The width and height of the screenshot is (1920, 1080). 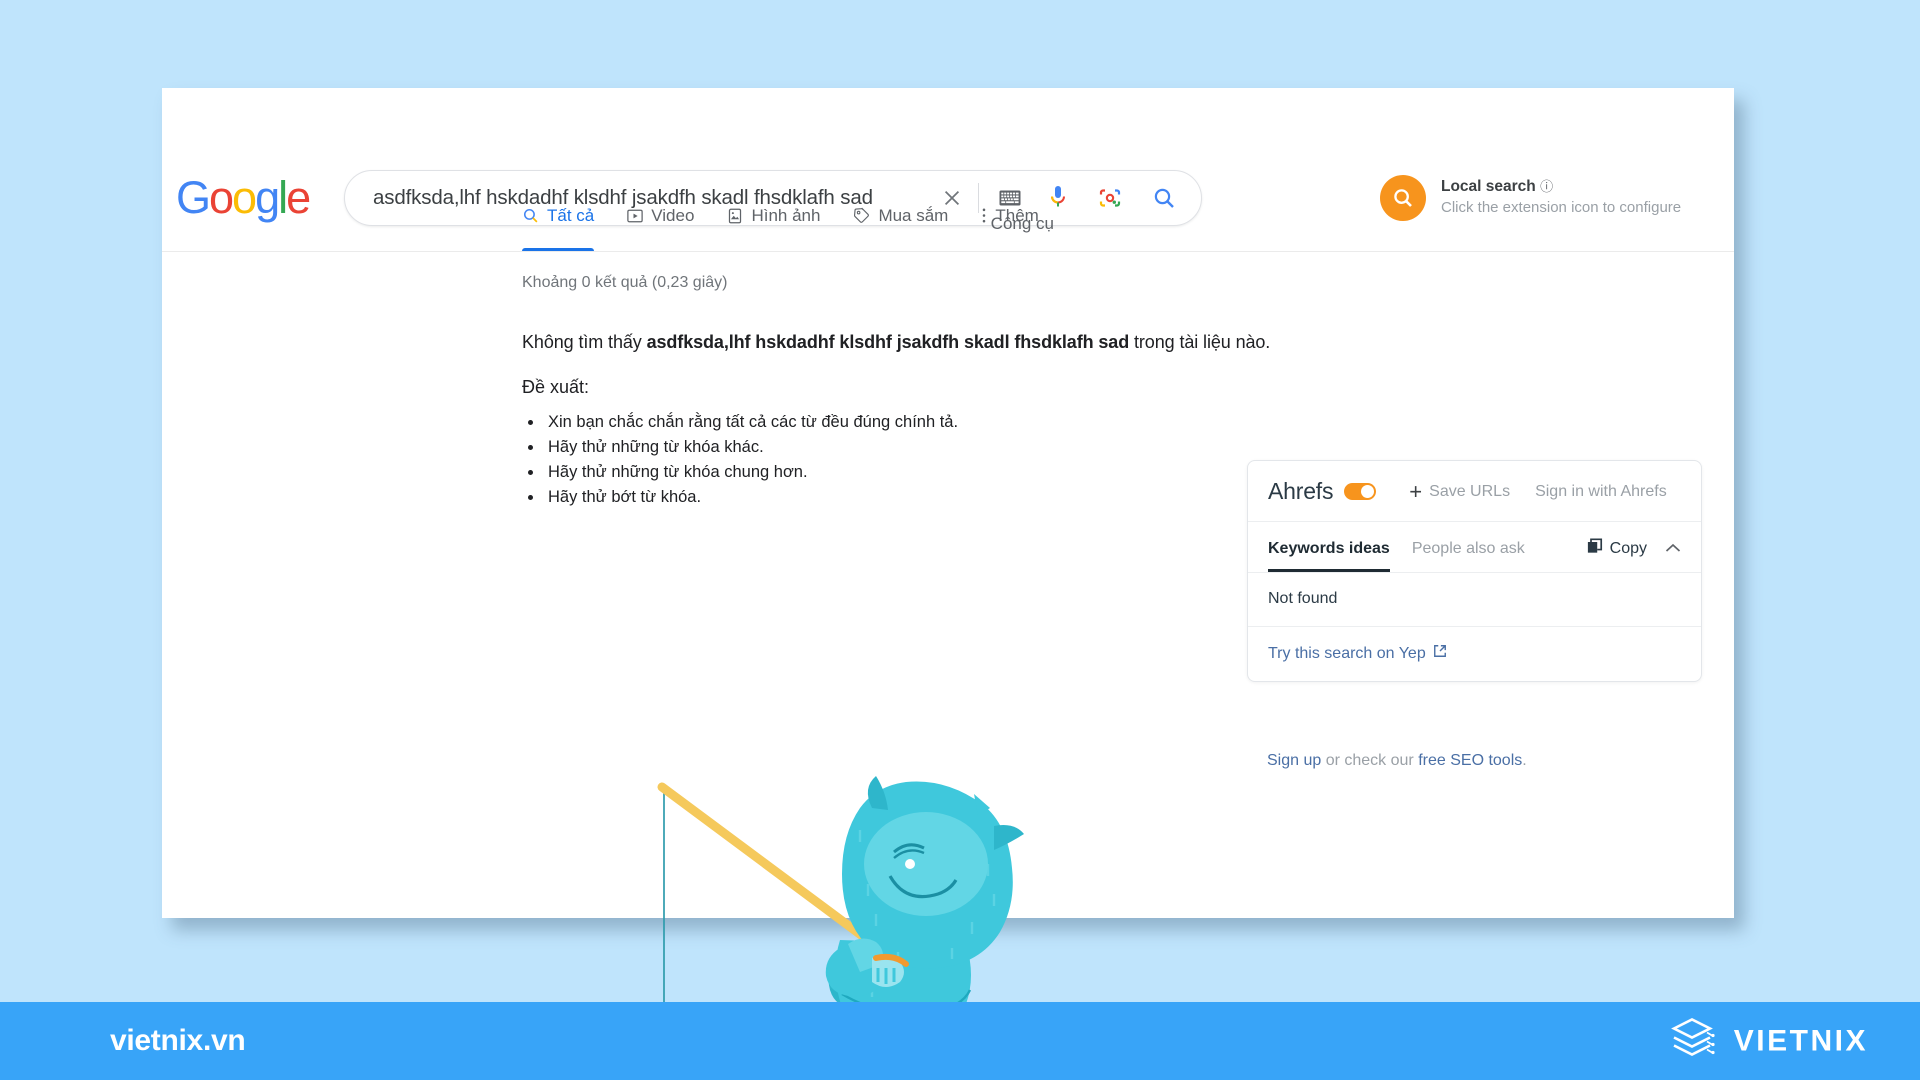 I want to click on image-icon, so click(x=735, y=216).